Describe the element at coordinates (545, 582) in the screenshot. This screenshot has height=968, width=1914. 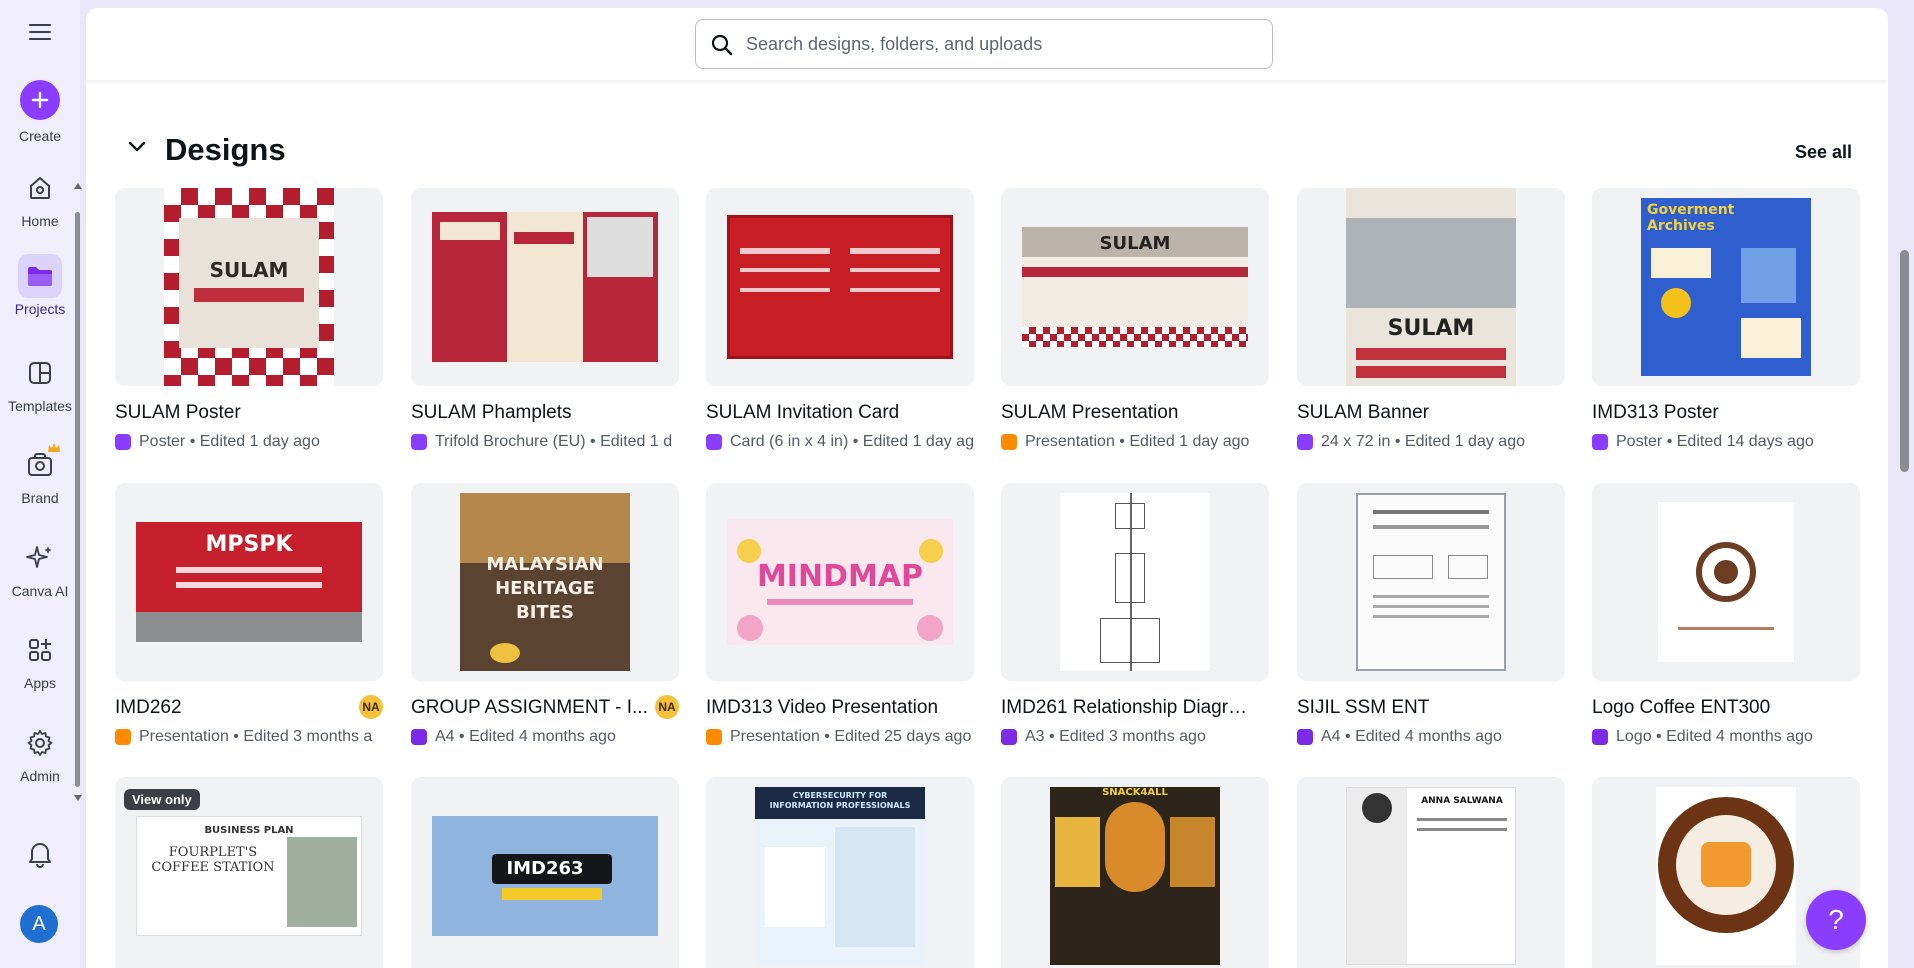
I see `design-thumbnail: MALAYSIAN HERITAGE BITES` at that location.